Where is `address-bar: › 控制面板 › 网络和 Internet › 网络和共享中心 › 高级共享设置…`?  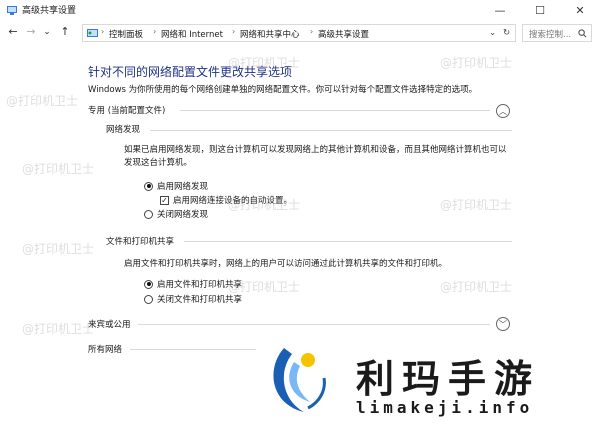 address-bar: › 控制面板 › 网络和 Internet › 网络和共享中心 › 高级共享设置… is located at coordinates (299, 33).